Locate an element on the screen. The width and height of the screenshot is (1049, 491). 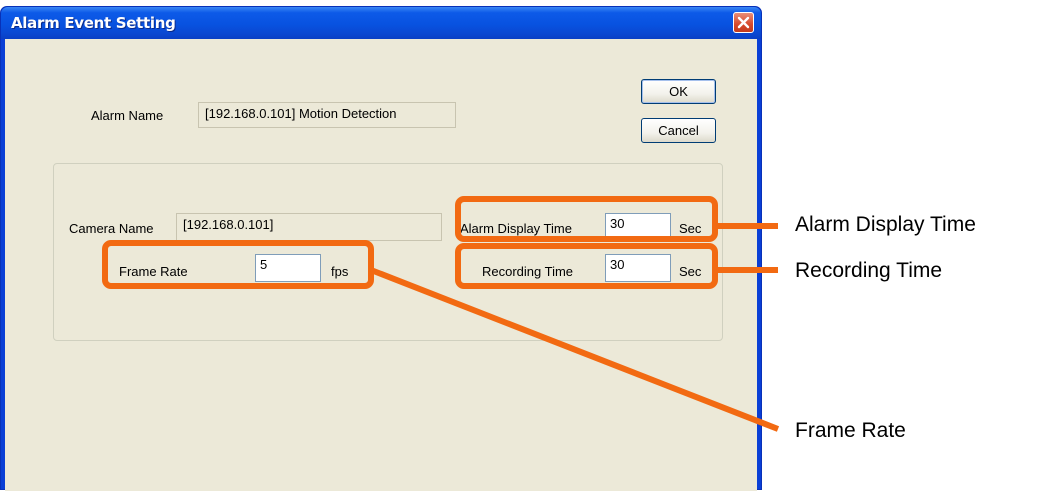
callout-frame-rate: Frame Rate is located at coordinates (850, 430).